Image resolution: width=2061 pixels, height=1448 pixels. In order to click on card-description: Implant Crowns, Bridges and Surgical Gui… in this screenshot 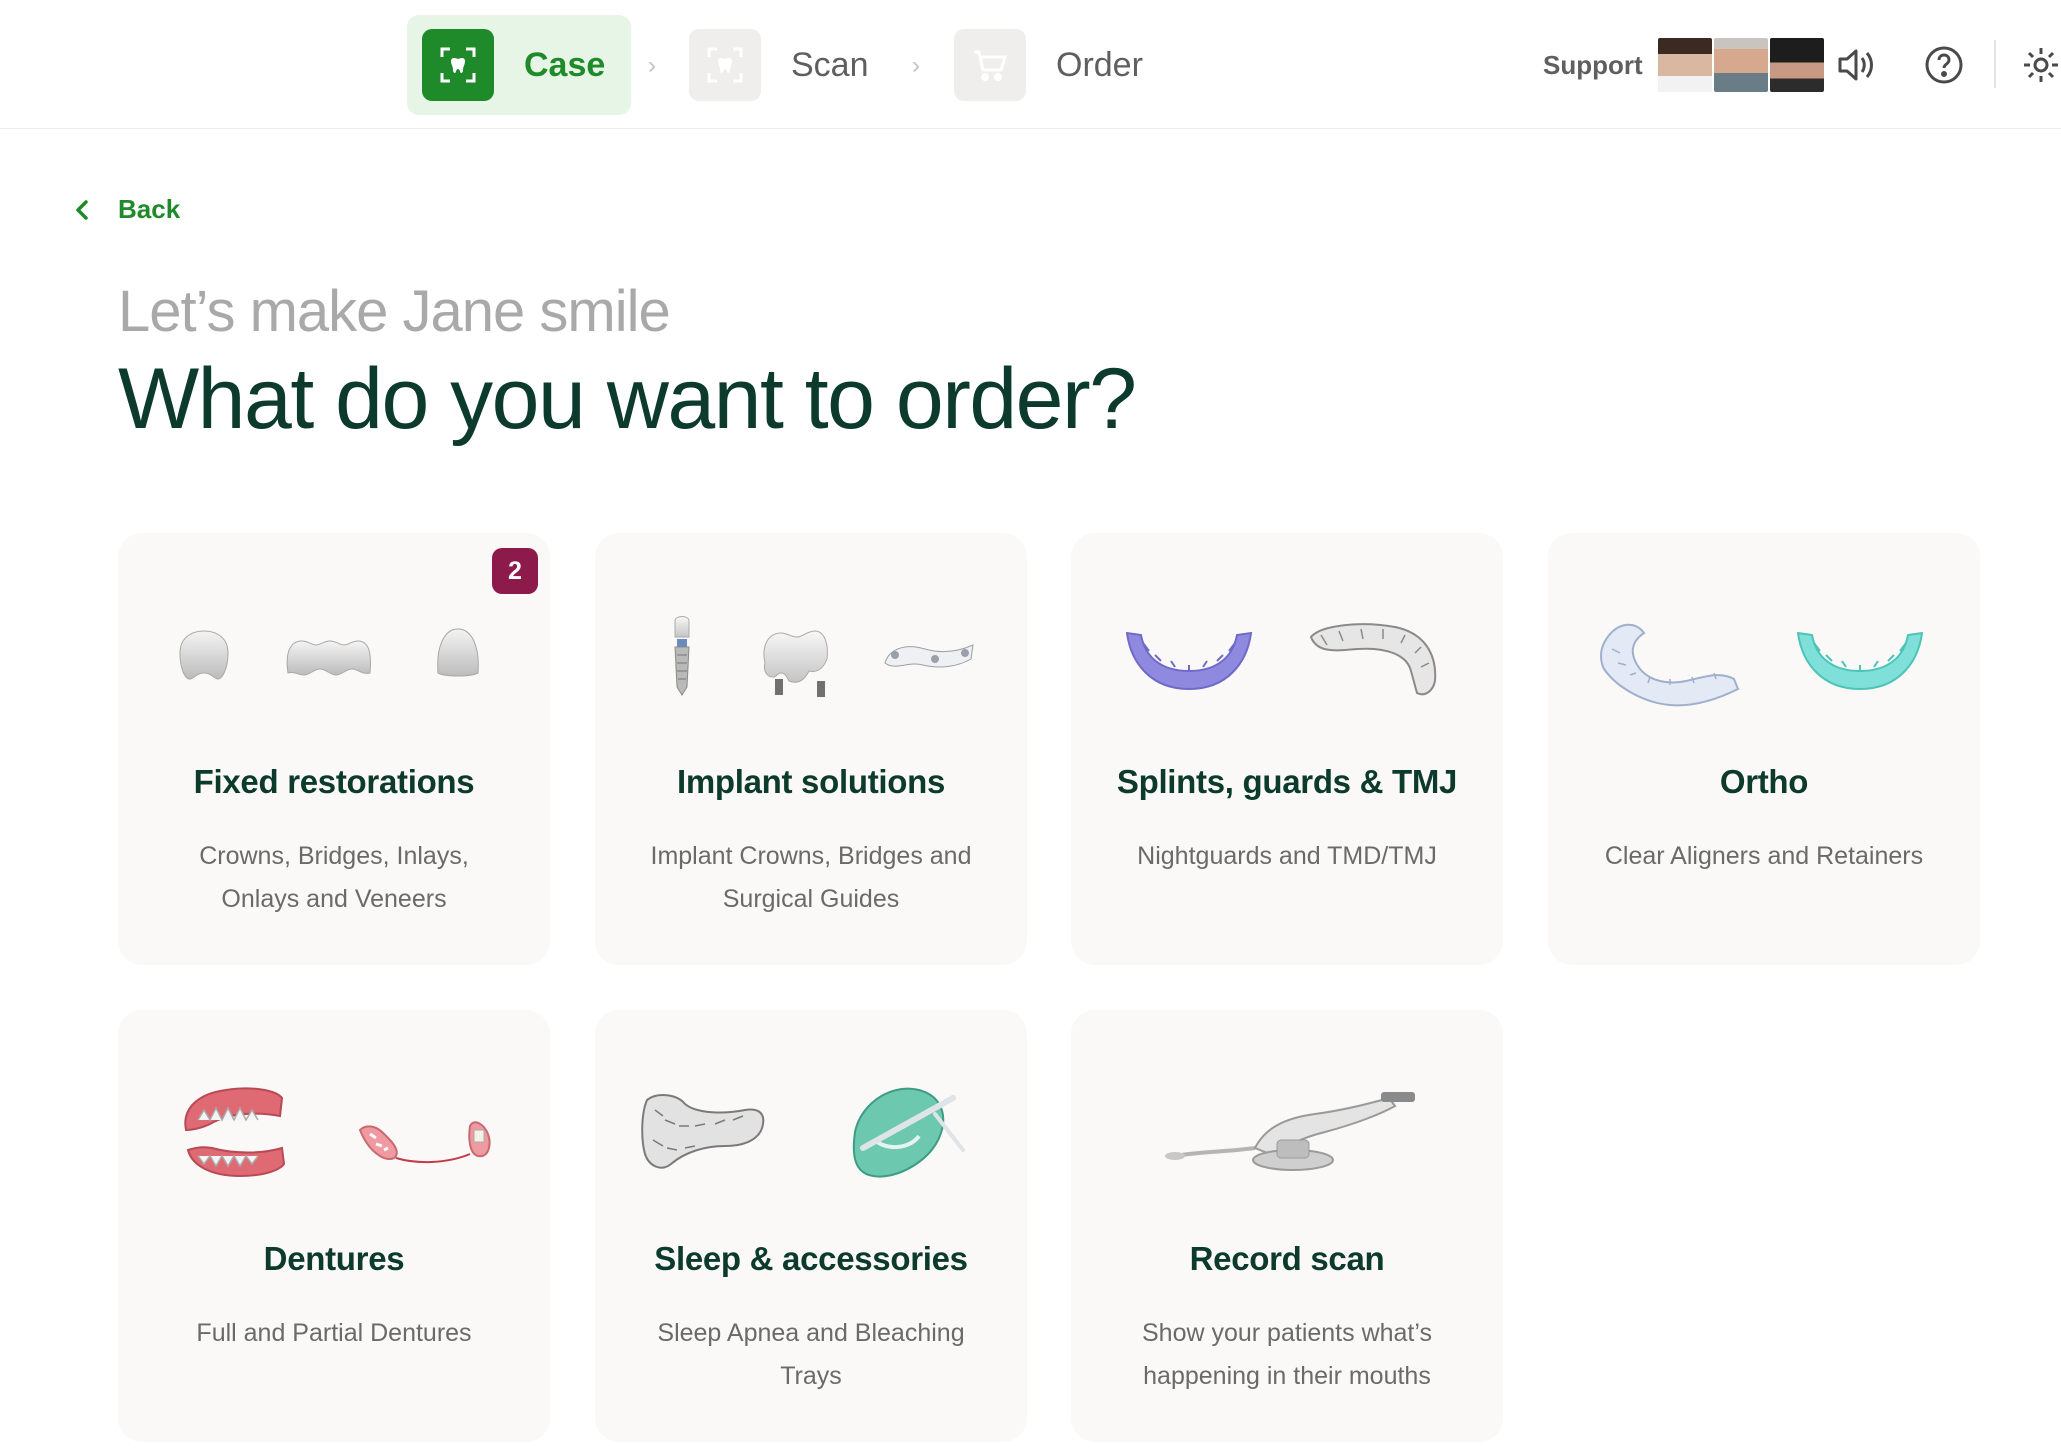, I will do `click(811, 877)`.